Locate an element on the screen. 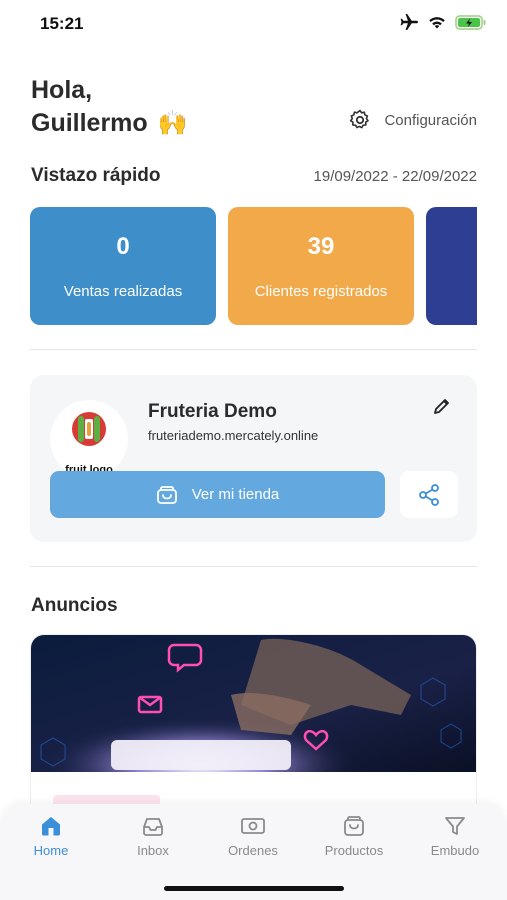  stat-value: 39 is located at coordinates (321, 246).